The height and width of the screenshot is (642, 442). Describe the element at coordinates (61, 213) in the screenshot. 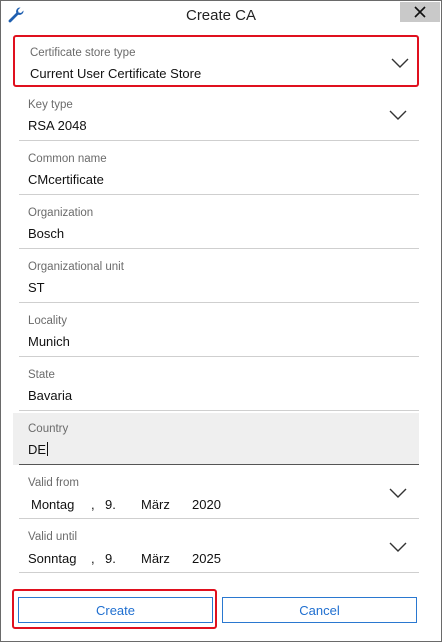

I see `organization-label: Organization` at that location.